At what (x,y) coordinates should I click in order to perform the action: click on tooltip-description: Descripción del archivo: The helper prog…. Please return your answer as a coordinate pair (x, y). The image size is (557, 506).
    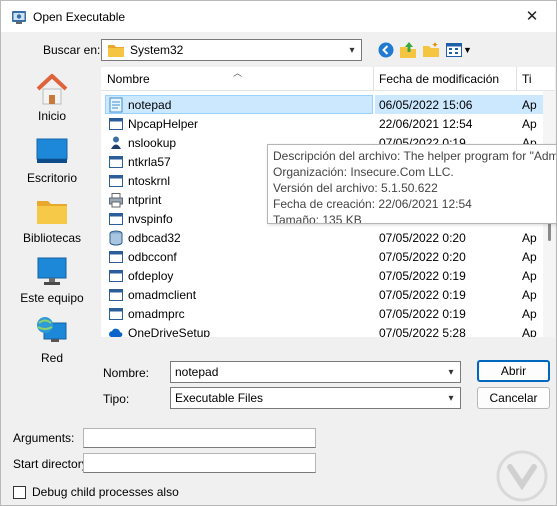
    Looking at the image, I should click on (415, 156).